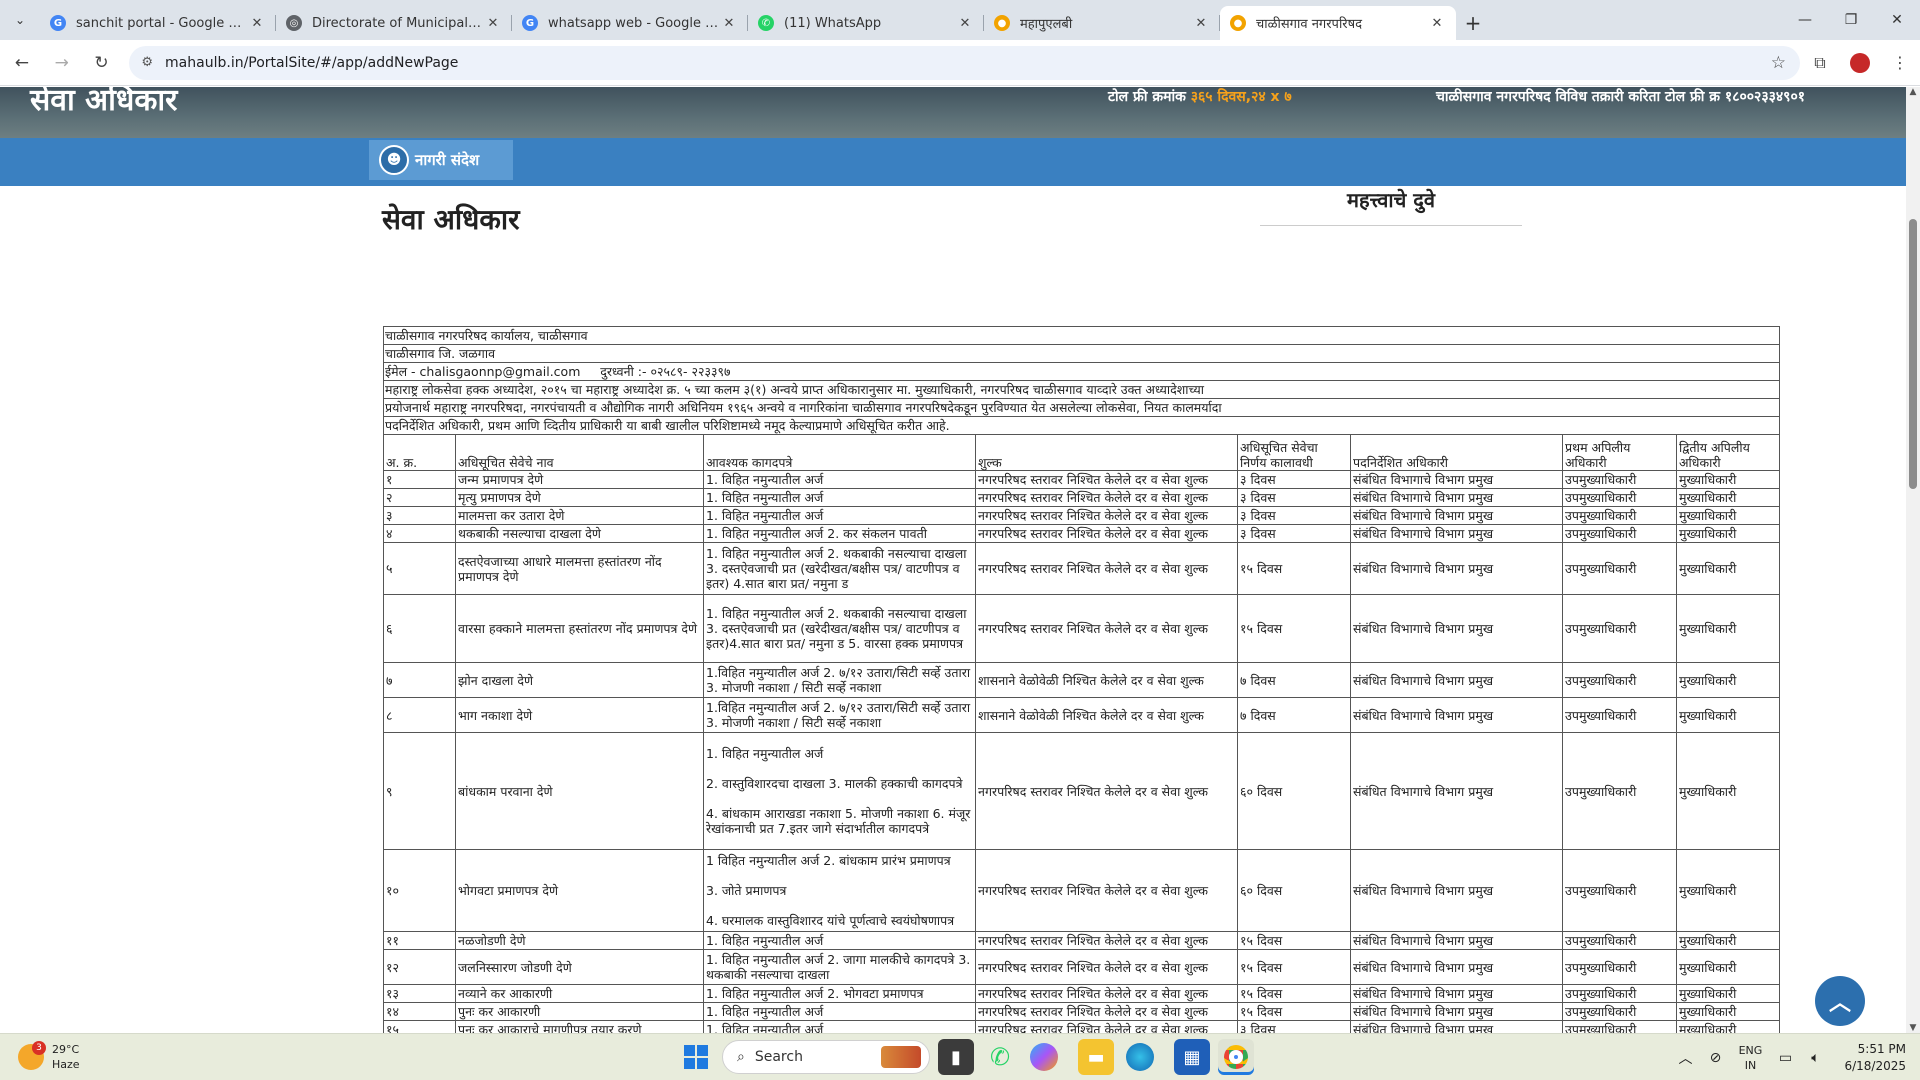 The height and width of the screenshot is (1080, 1920). Describe the element at coordinates (39, 1048) in the screenshot. I see `weather-badge: 3` at that location.